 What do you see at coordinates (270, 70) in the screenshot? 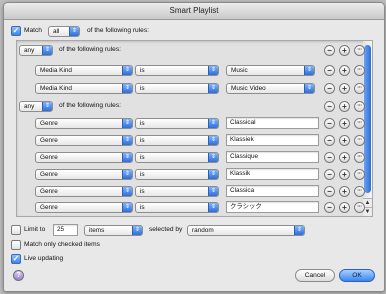
I see `rule-value-popup: Music ⇕` at bounding box center [270, 70].